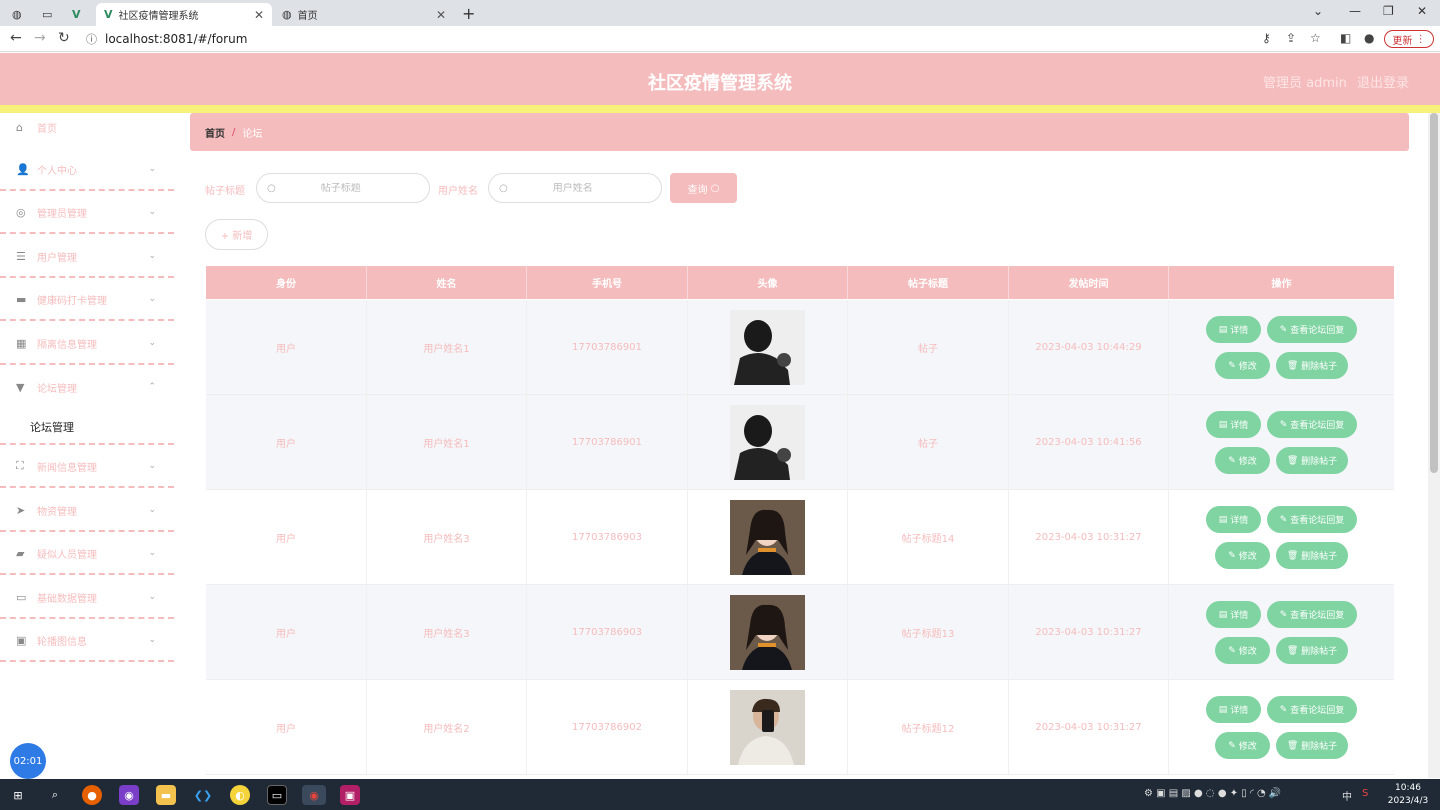 The height and width of the screenshot is (810, 1440). What do you see at coordinates (1369, 38) in the screenshot?
I see `profile-icon: ●` at bounding box center [1369, 38].